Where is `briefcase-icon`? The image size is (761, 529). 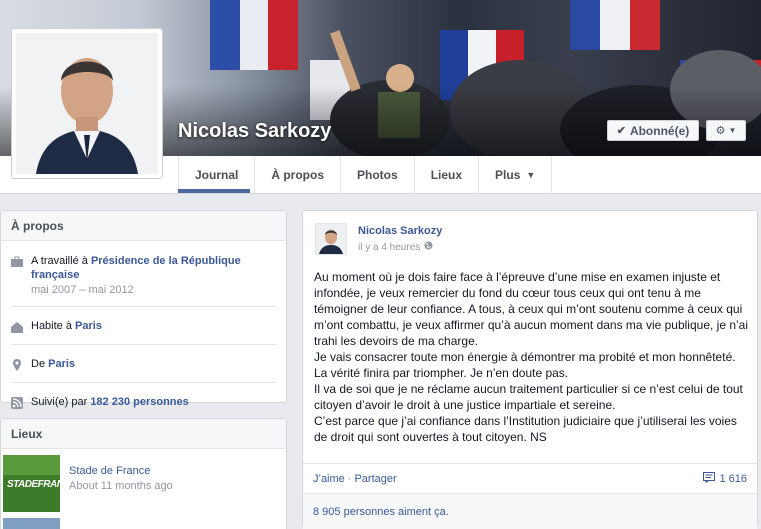
briefcase-icon is located at coordinates (17, 262).